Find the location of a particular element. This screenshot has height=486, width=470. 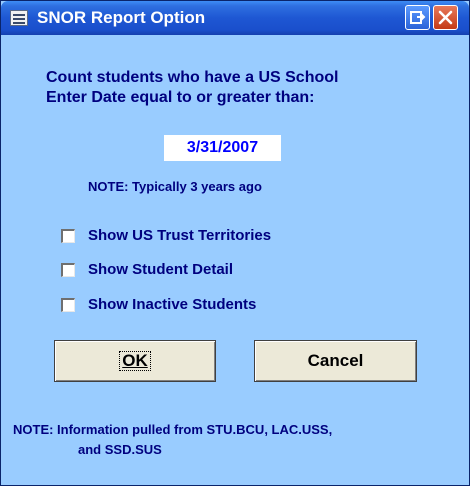

show-student-detail-checkbox is located at coordinates (68, 270).